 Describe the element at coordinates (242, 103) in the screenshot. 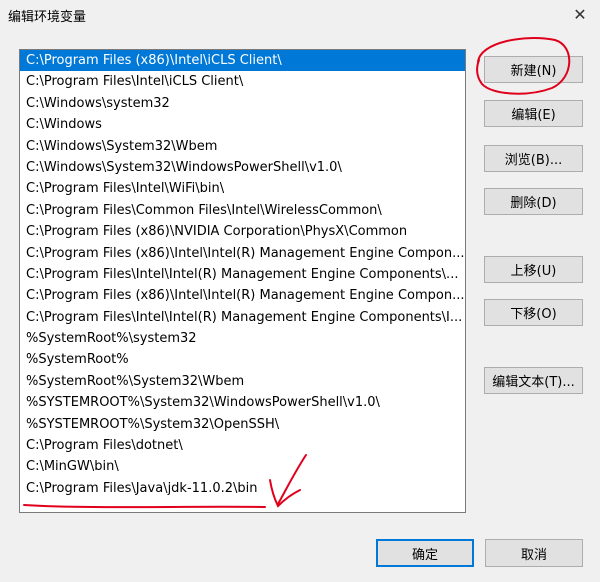

I see `list-item: C:\Windows\system32` at that location.